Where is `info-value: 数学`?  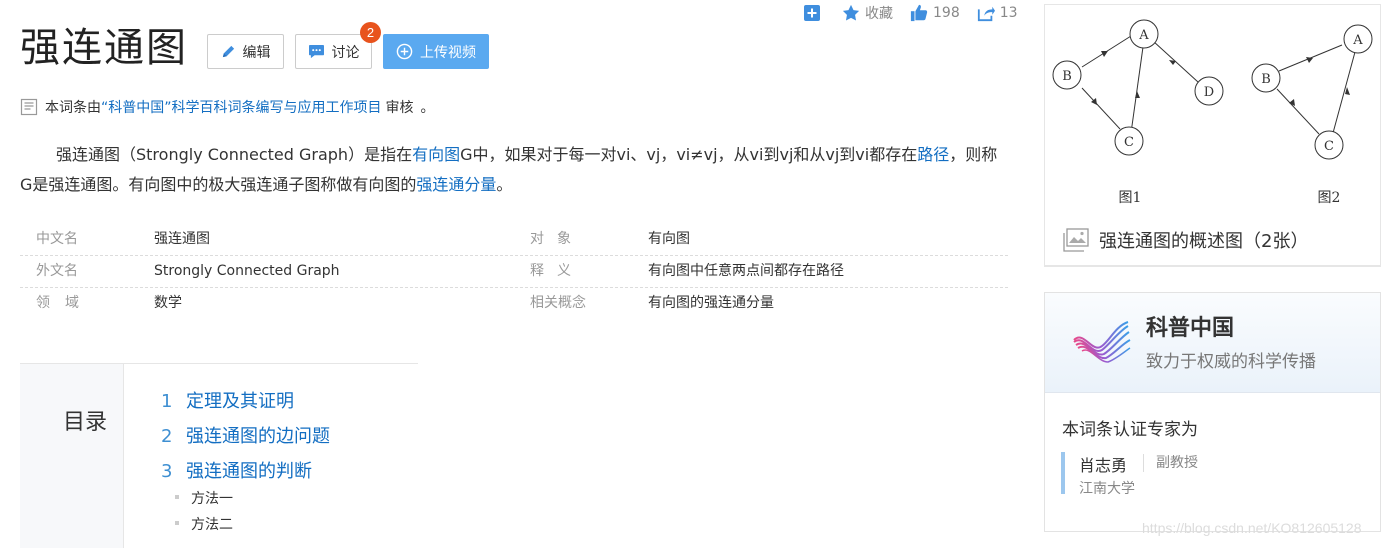
info-value: 数学 is located at coordinates (168, 303).